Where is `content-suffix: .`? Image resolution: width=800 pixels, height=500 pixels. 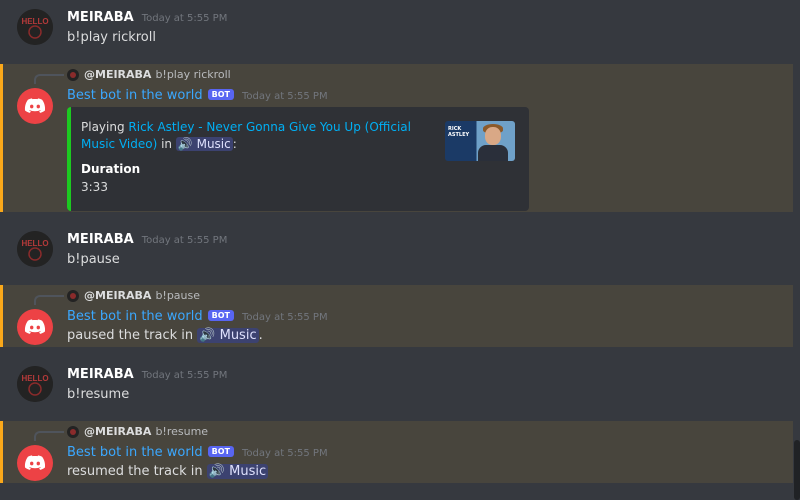
content-suffix: . is located at coordinates (260, 335).